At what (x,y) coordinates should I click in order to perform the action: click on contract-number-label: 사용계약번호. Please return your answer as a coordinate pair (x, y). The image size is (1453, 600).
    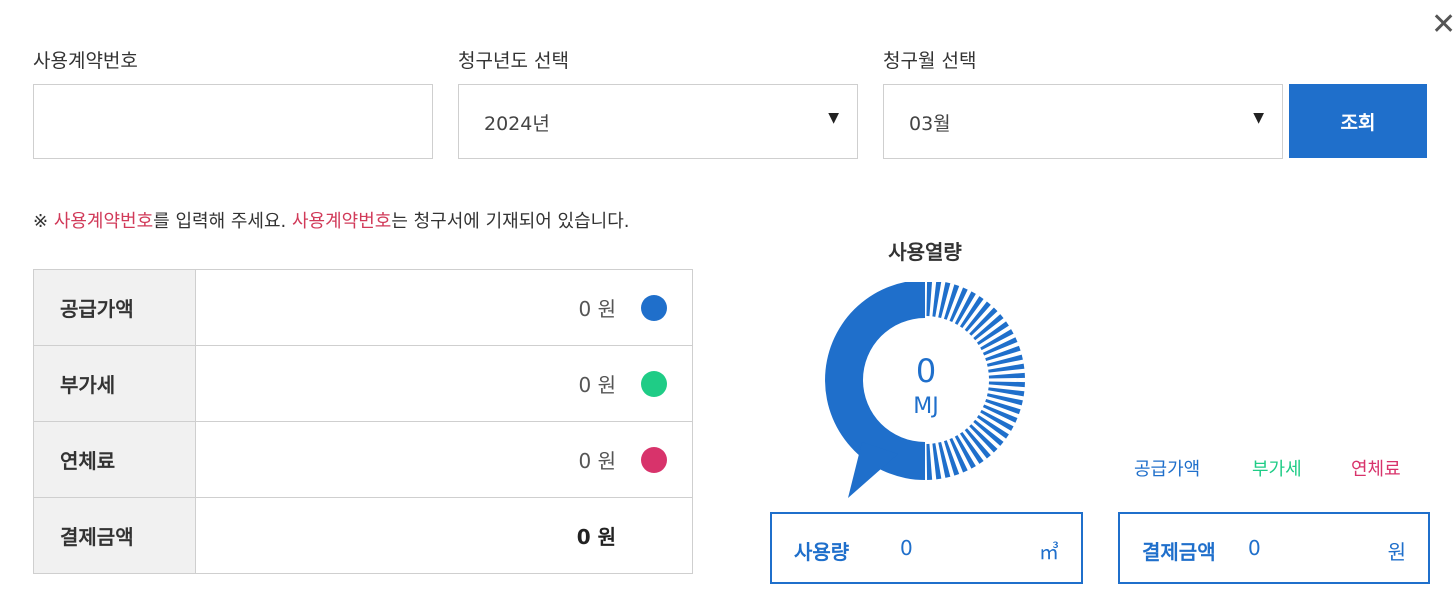
    Looking at the image, I should click on (85, 61).